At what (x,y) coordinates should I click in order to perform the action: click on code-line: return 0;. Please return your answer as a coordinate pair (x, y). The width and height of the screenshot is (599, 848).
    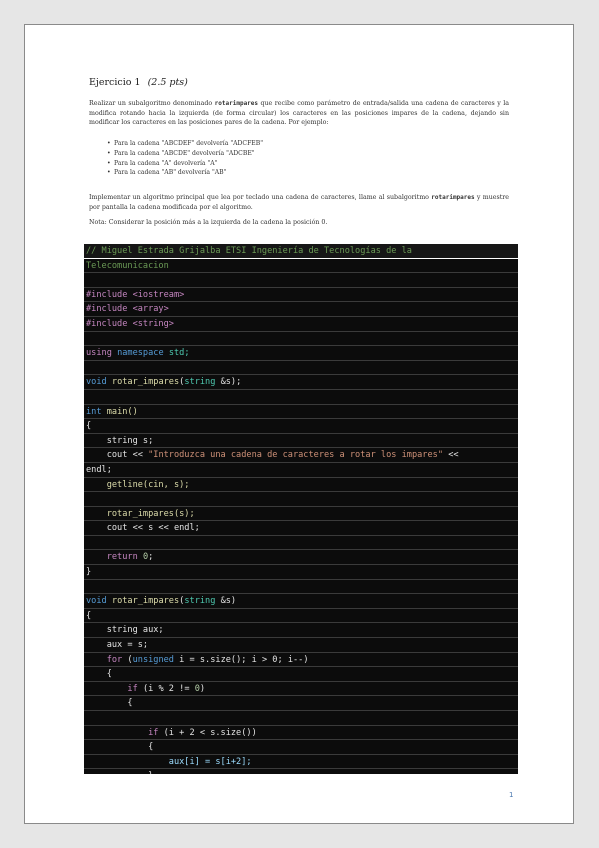
    Looking at the image, I should click on (301, 558).